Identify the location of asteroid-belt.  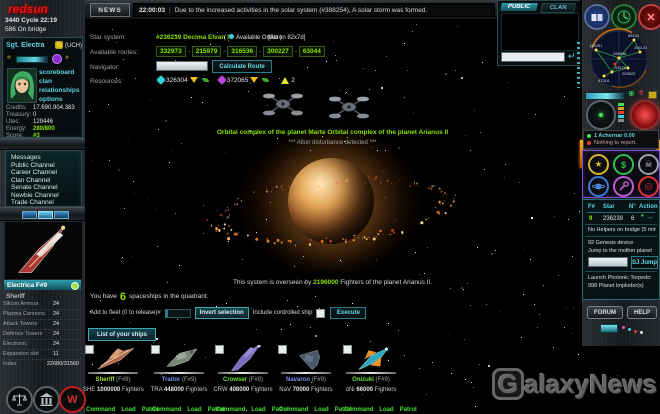
(332, 210).